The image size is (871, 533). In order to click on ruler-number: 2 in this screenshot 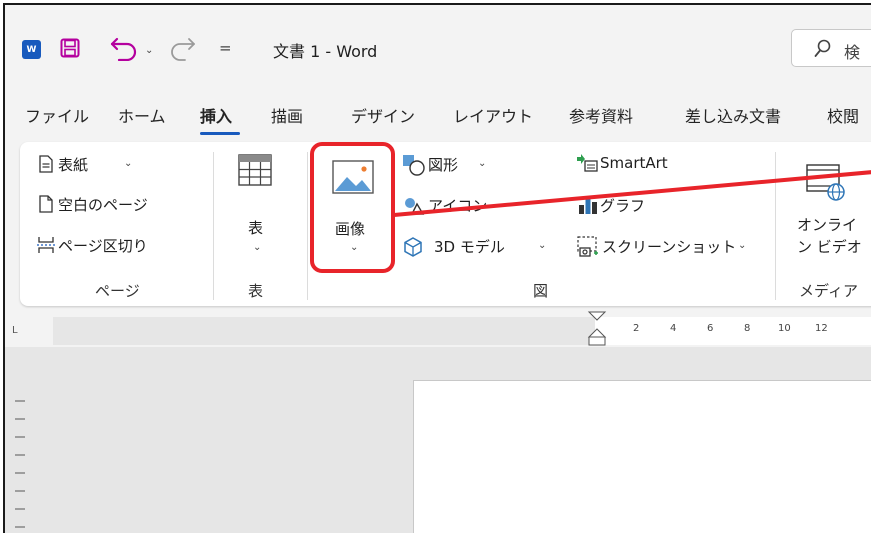, I will do `click(636, 328)`.